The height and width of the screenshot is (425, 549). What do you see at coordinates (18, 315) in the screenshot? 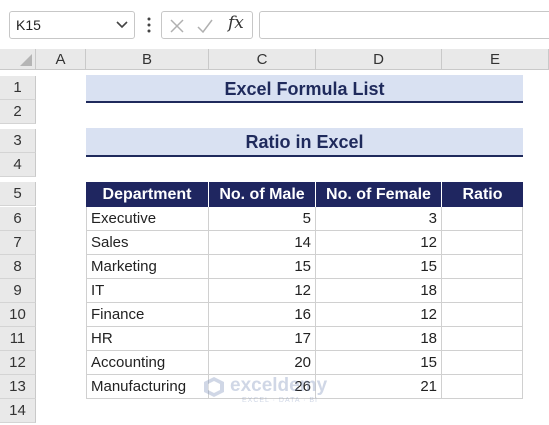
I see `row-header-10: 10` at bounding box center [18, 315].